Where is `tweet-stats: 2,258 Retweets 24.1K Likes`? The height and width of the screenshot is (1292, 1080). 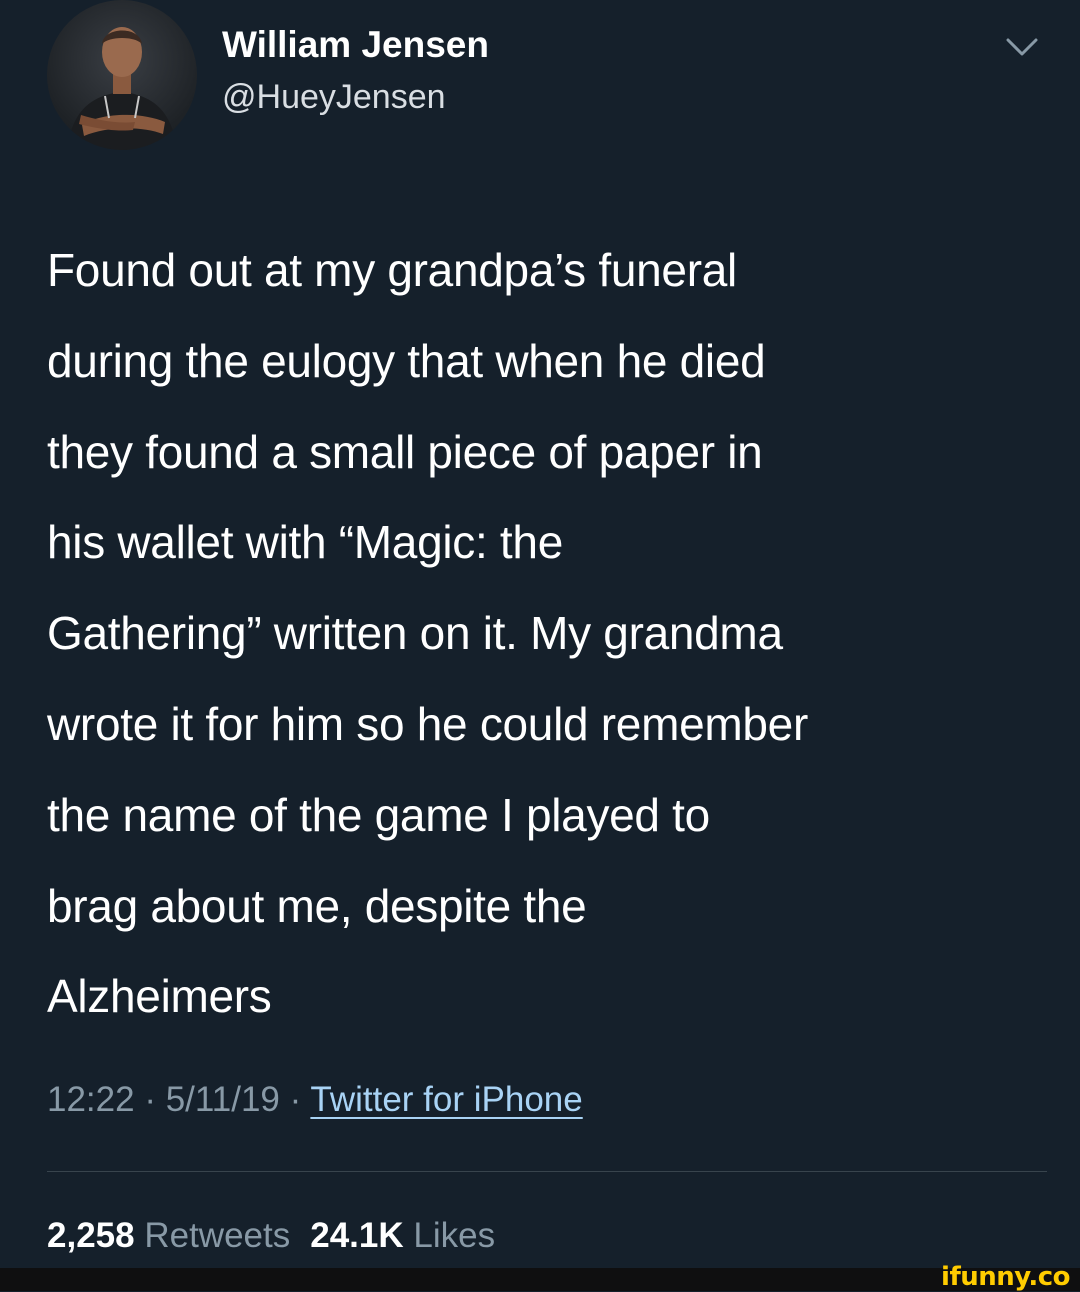 tweet-stats: 2,258 Retweets 24.1K Likes is located at coordinates (271, 1236).